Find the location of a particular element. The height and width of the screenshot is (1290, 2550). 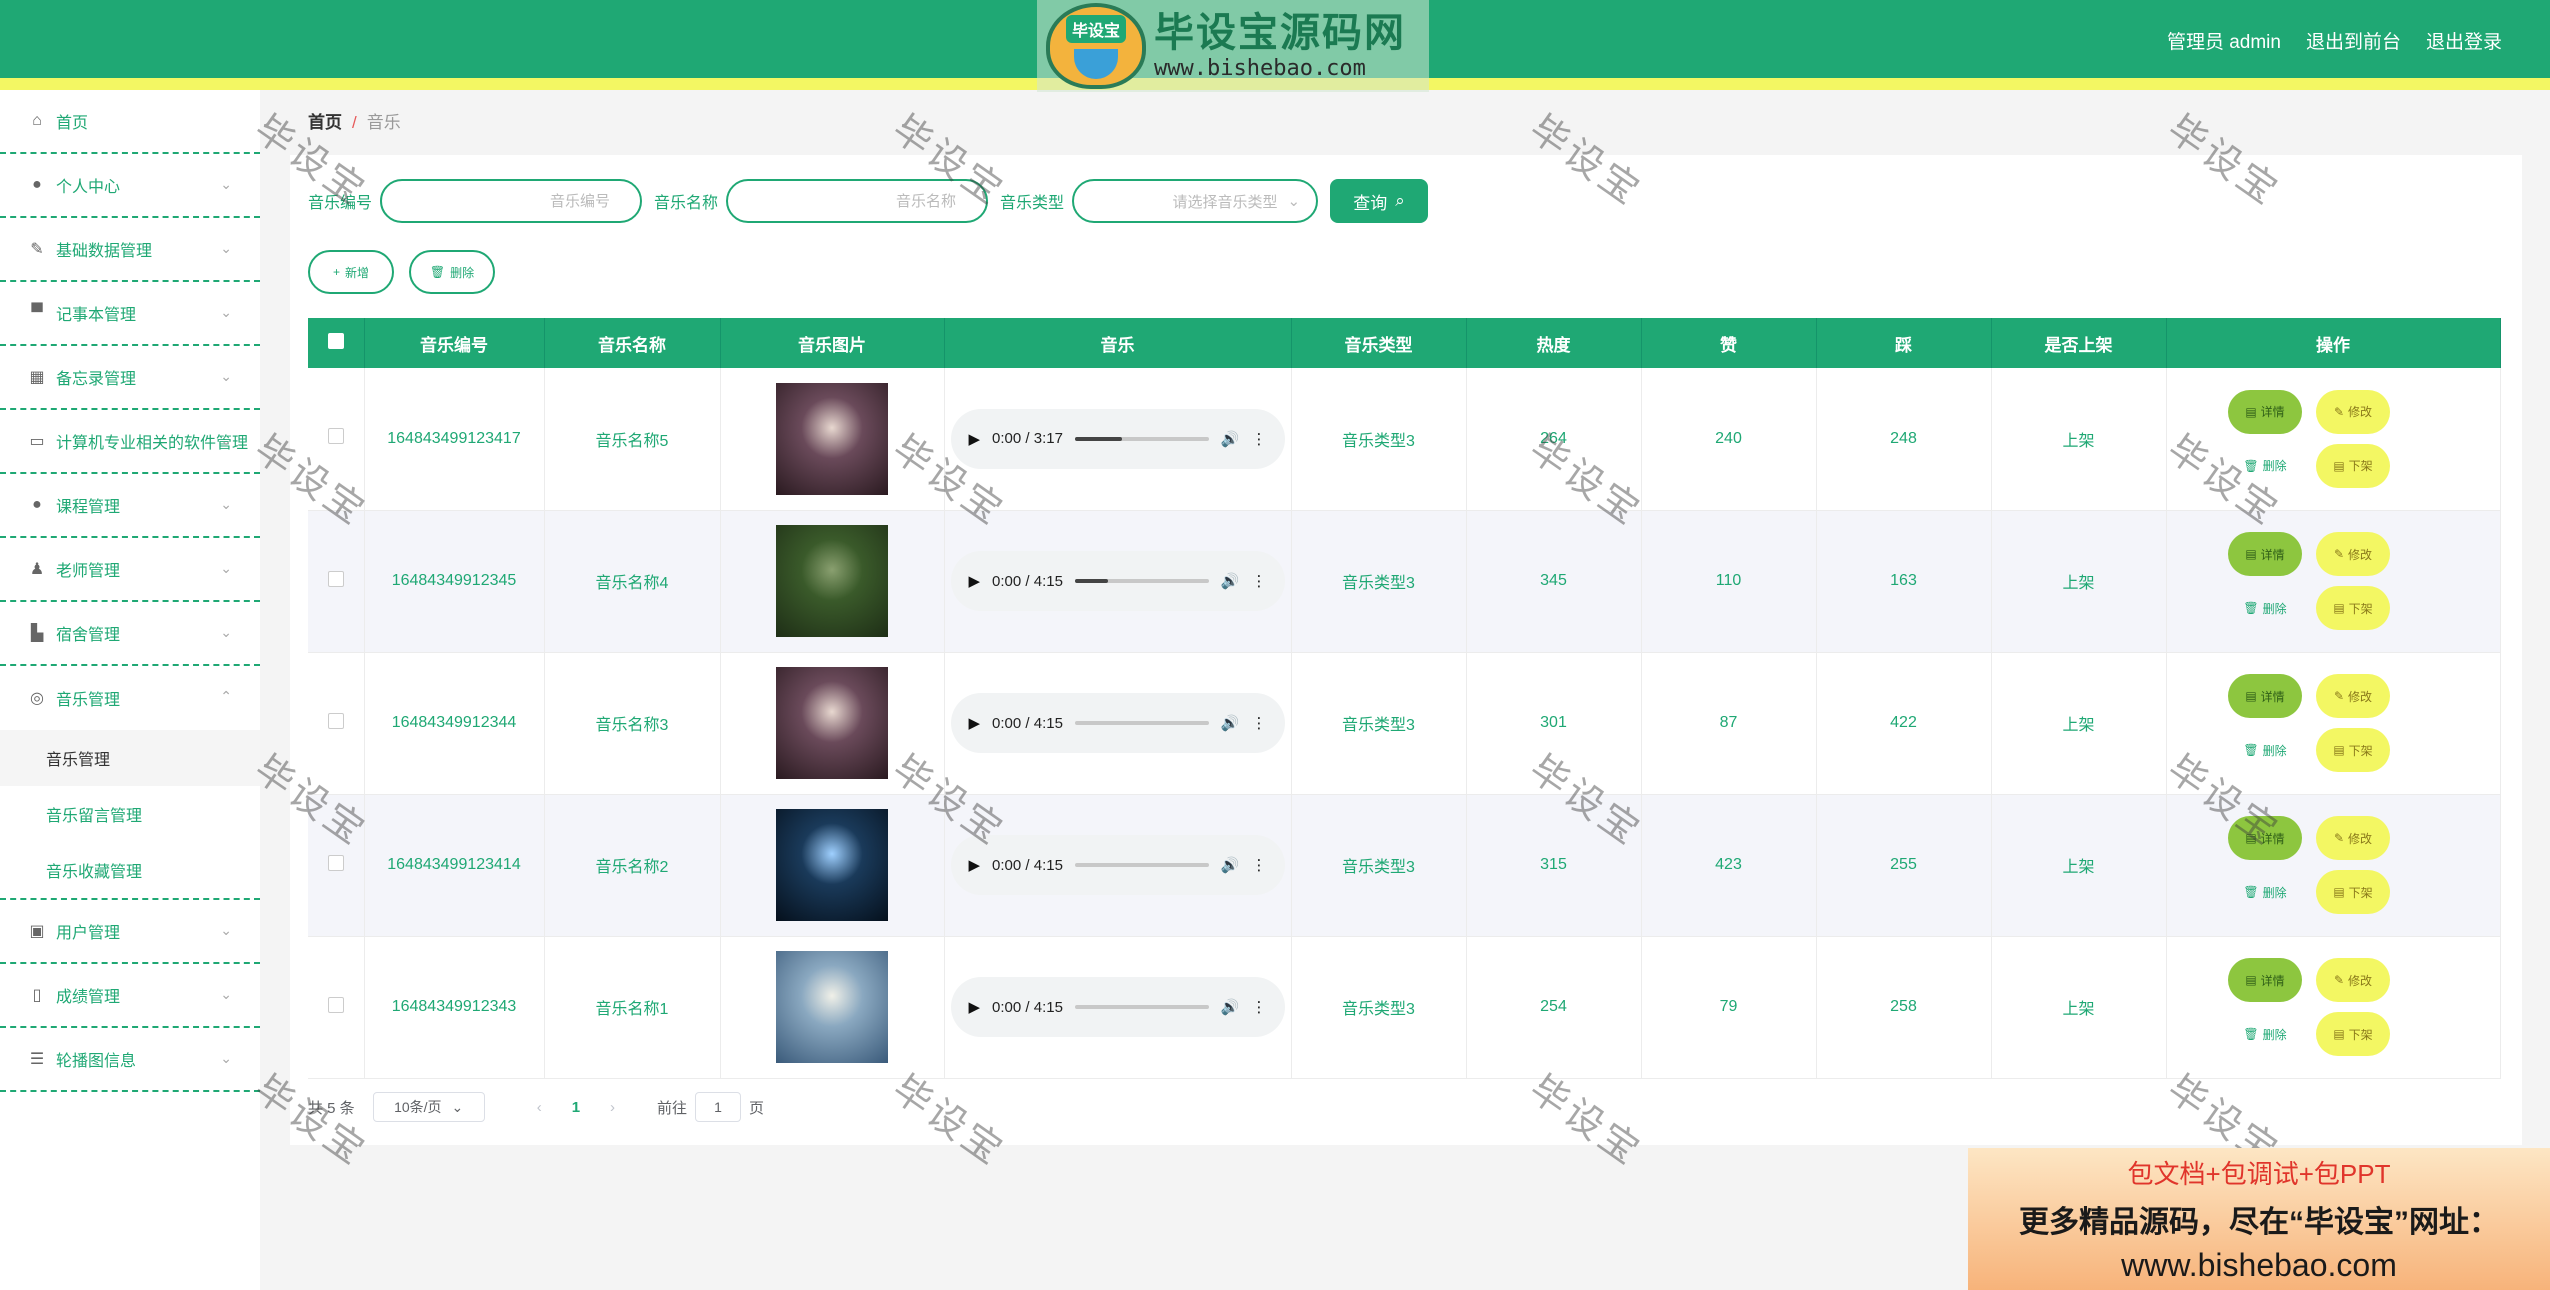

prev-page-icon: ‹ is located at coordinates (539, 1107).